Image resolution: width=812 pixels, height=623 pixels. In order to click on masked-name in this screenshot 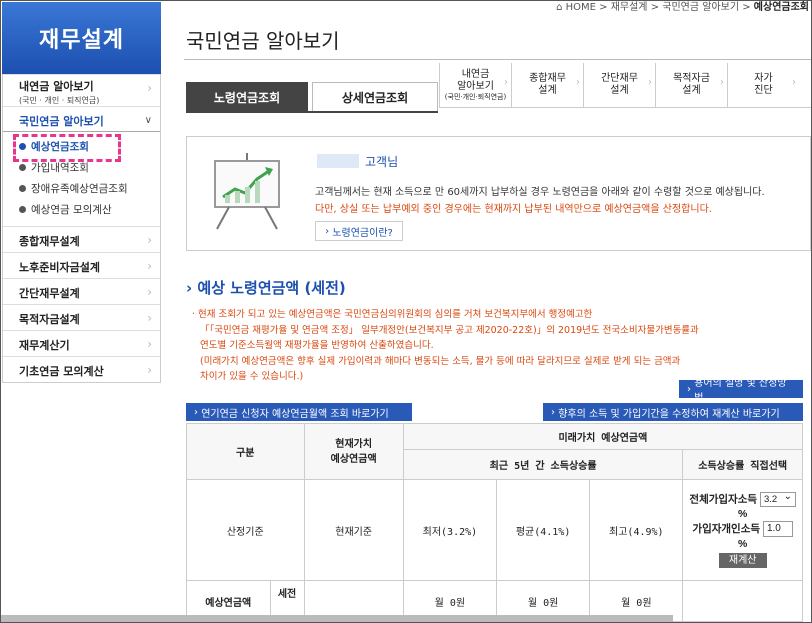, I will do `click(338, 161)`.